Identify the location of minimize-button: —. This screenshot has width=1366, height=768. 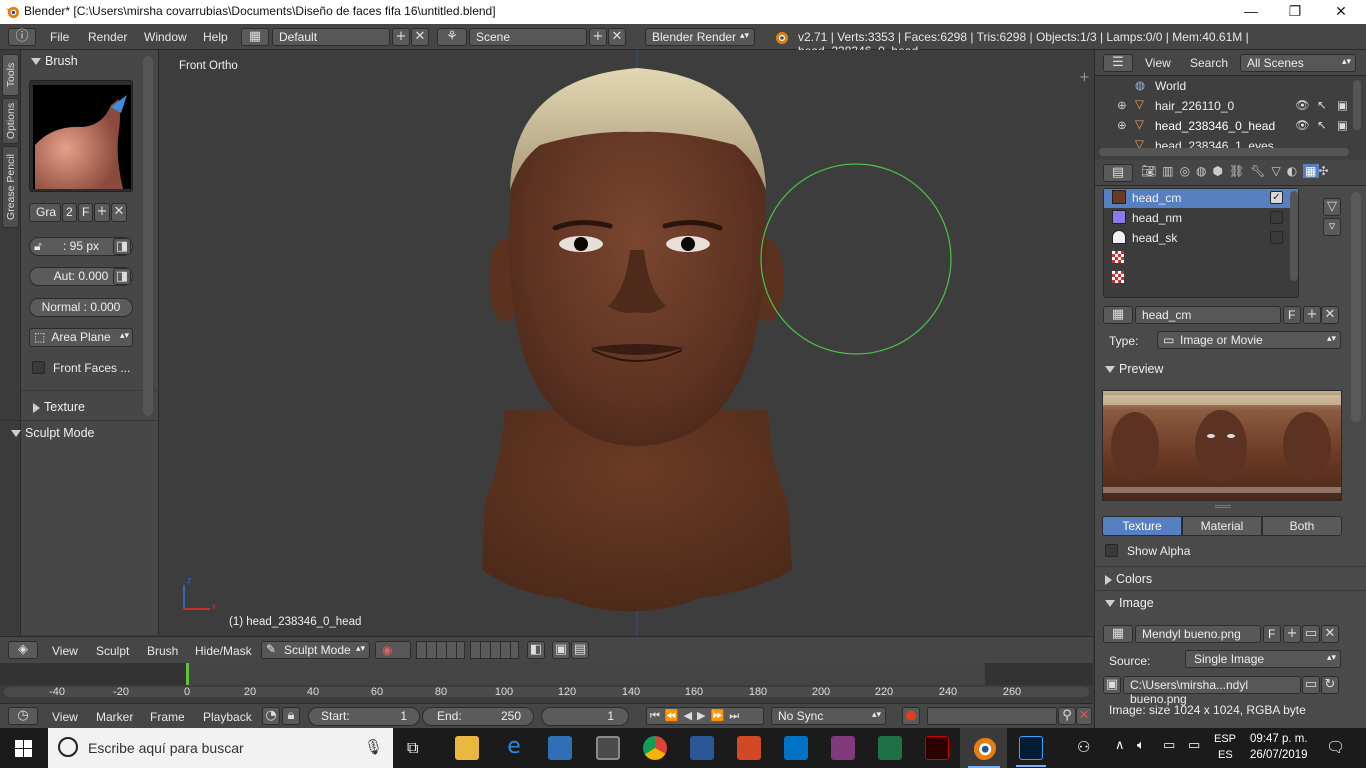
(1251, 12).